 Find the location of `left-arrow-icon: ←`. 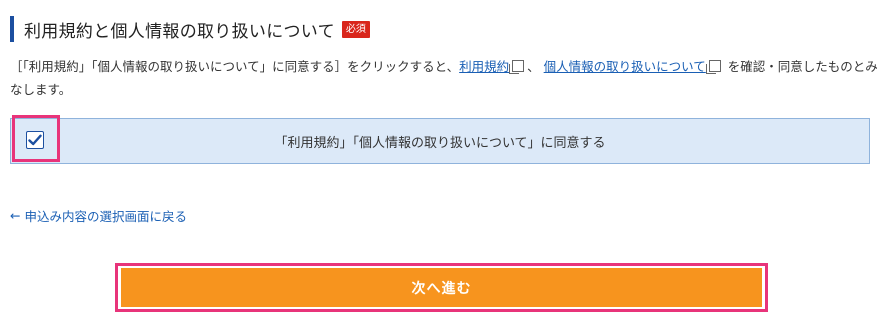

left-arrow-icon: ← is located at coordinates (15, 215).